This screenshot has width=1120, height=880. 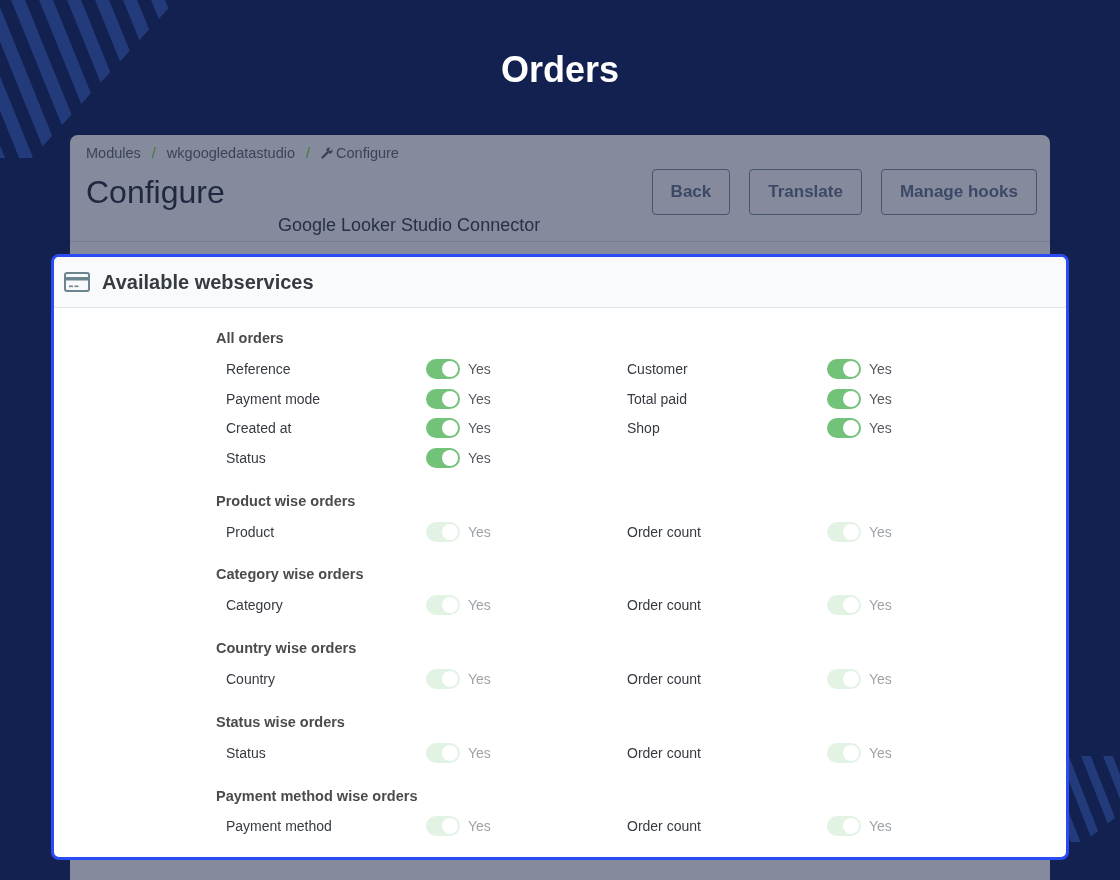 I want to click on field-label: Category, so click(x=255, y=605).